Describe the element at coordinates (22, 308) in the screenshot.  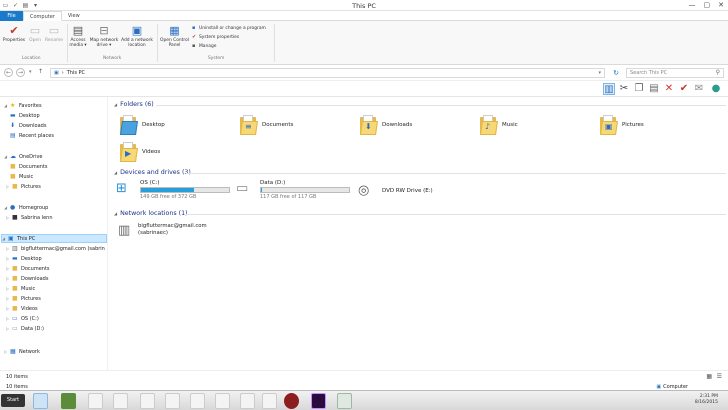
I see `nav-item-pc-videos: ▷ ■ Videos` at that location.